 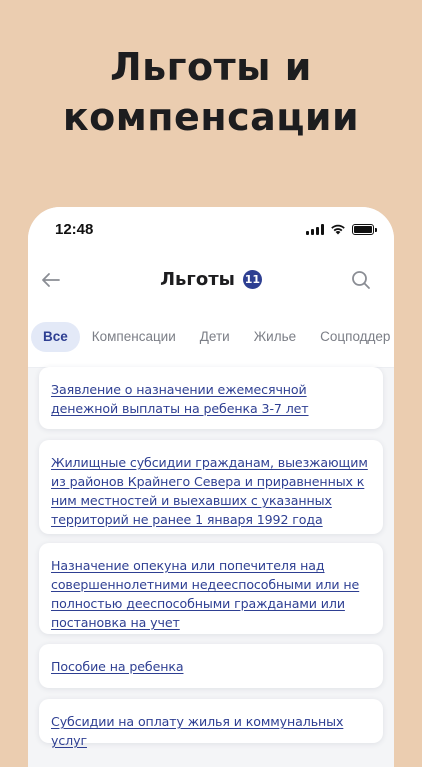 I want to click on tab-compensations: Компенсации, so click(x=134, y=337).